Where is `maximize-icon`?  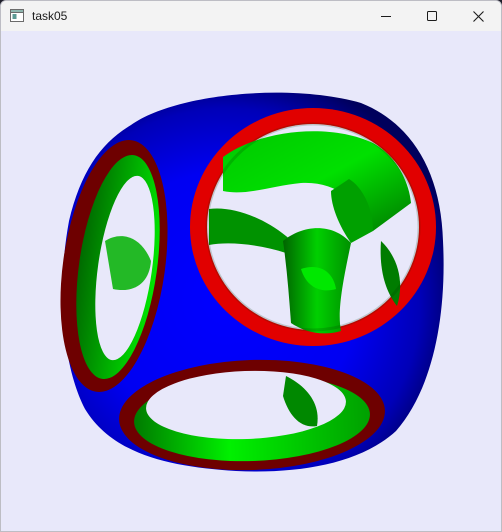 maximize-icon is located at coordinates (432, 16).